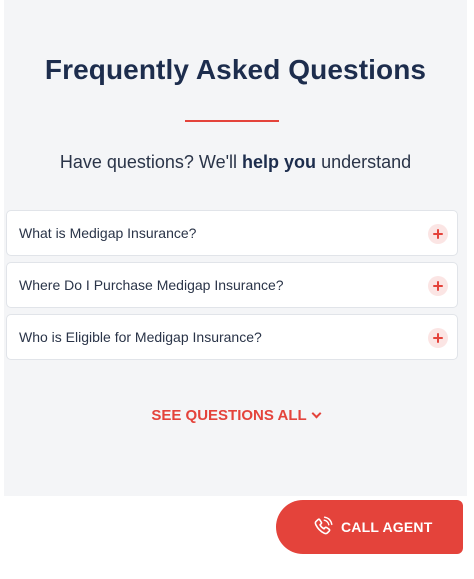 The image size is (474, 579). Describe the element at coordinates (229, 415) in the screenshot. I see `see-all-label: SEE QUESTIONS ALL` at that location.